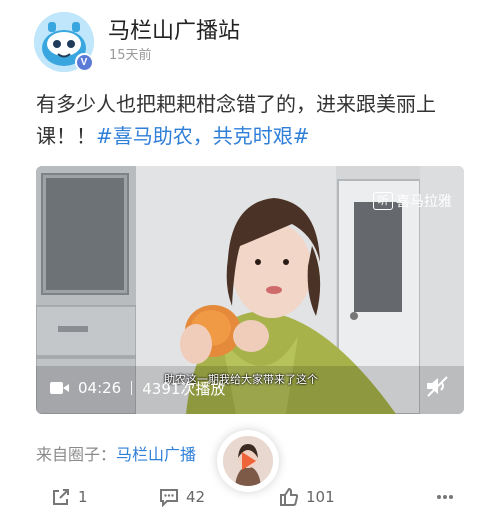  What do you see at coordinates (181, 496) in the screenshot?
I see `comment-button: 42` at bounding box center [181, 496].